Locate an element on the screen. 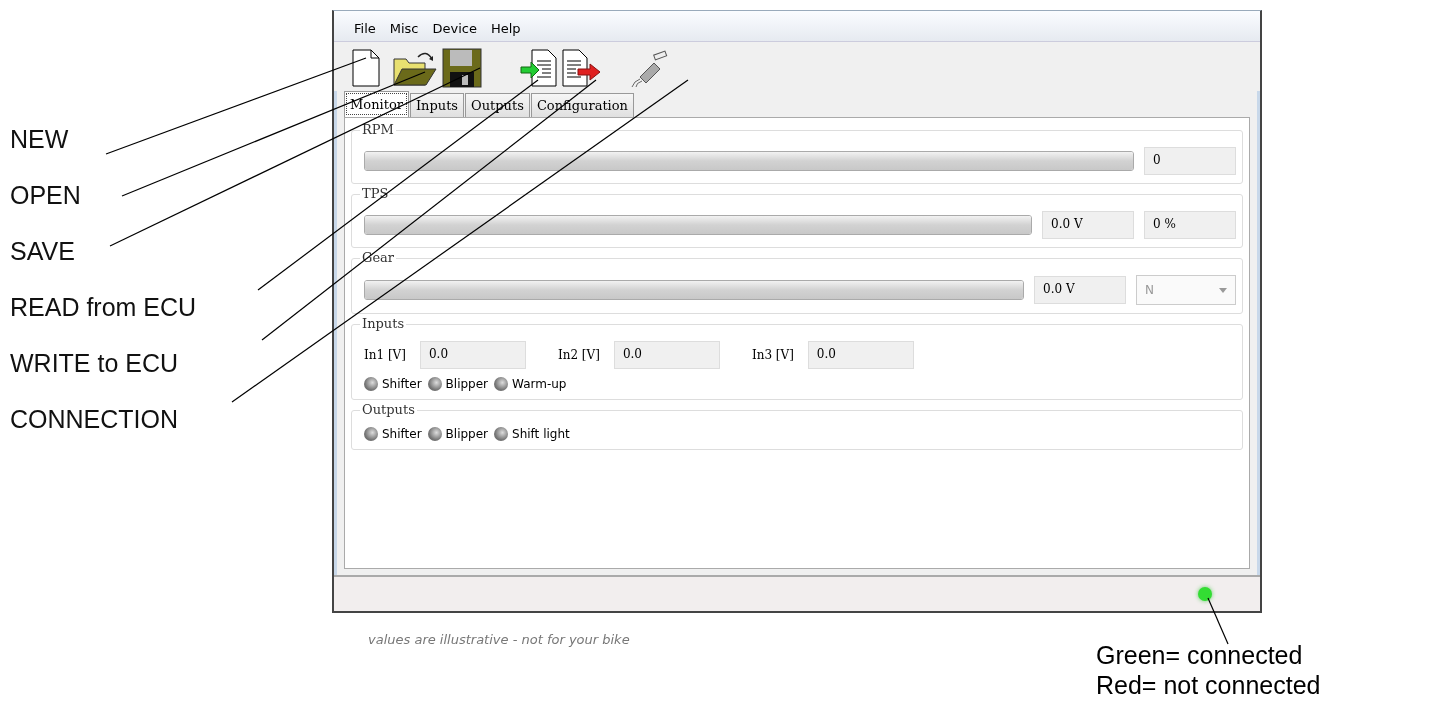 Image resolution: width=1444 pixels, height=715 pixels. menu-item: Help is located at coordinates (506, 28).